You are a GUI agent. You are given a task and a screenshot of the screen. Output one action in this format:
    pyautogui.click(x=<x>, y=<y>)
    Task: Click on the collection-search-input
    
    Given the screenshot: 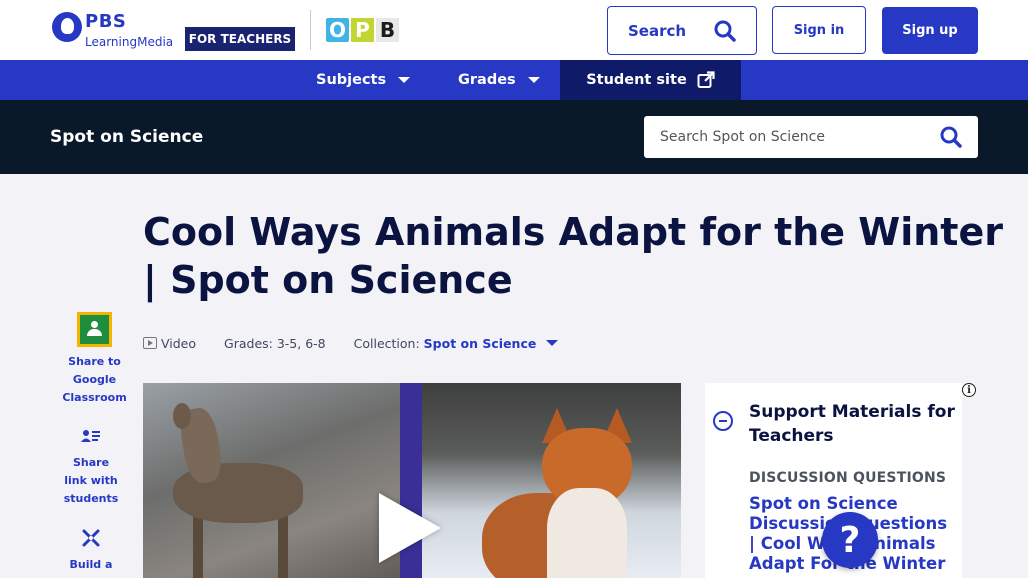 What is the action you would take?
    pyautogui.click(x=789, y=137)
    